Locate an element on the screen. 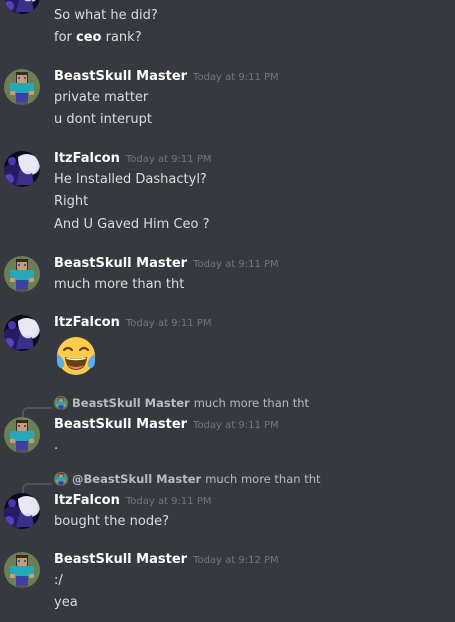  message-line: Right is located at coordinates (71, 201).